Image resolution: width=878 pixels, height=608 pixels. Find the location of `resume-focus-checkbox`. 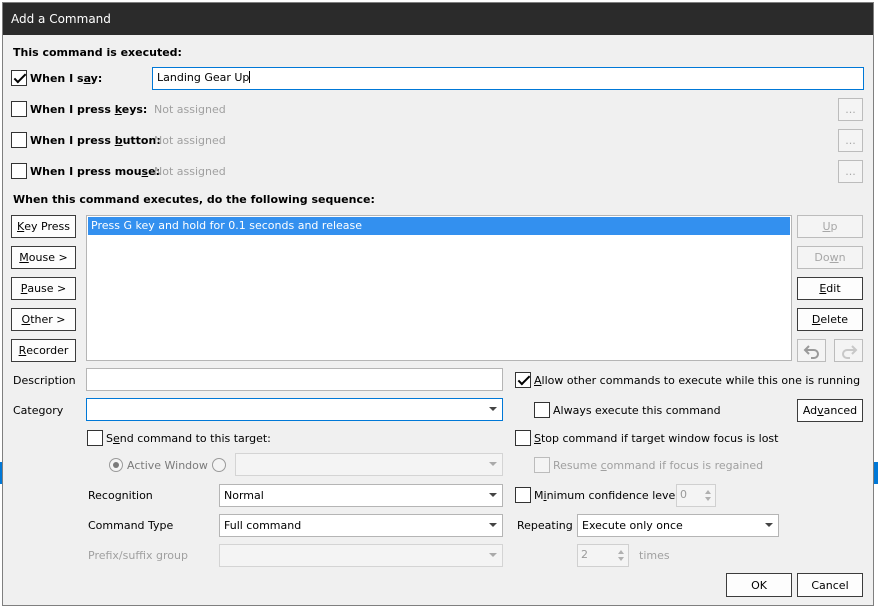

resume-focus-checkbox is located at coordinates (542, 465).